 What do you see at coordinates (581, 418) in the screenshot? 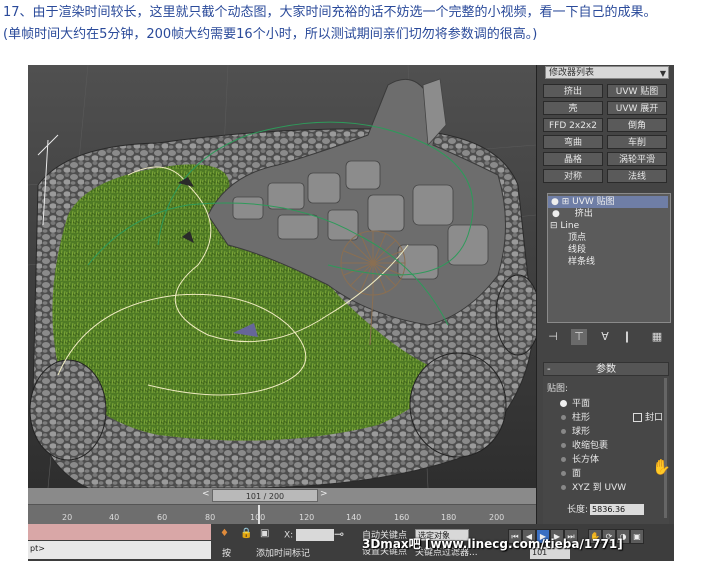
I see `radio-label: 柱形` at bounding box center [581, 418].